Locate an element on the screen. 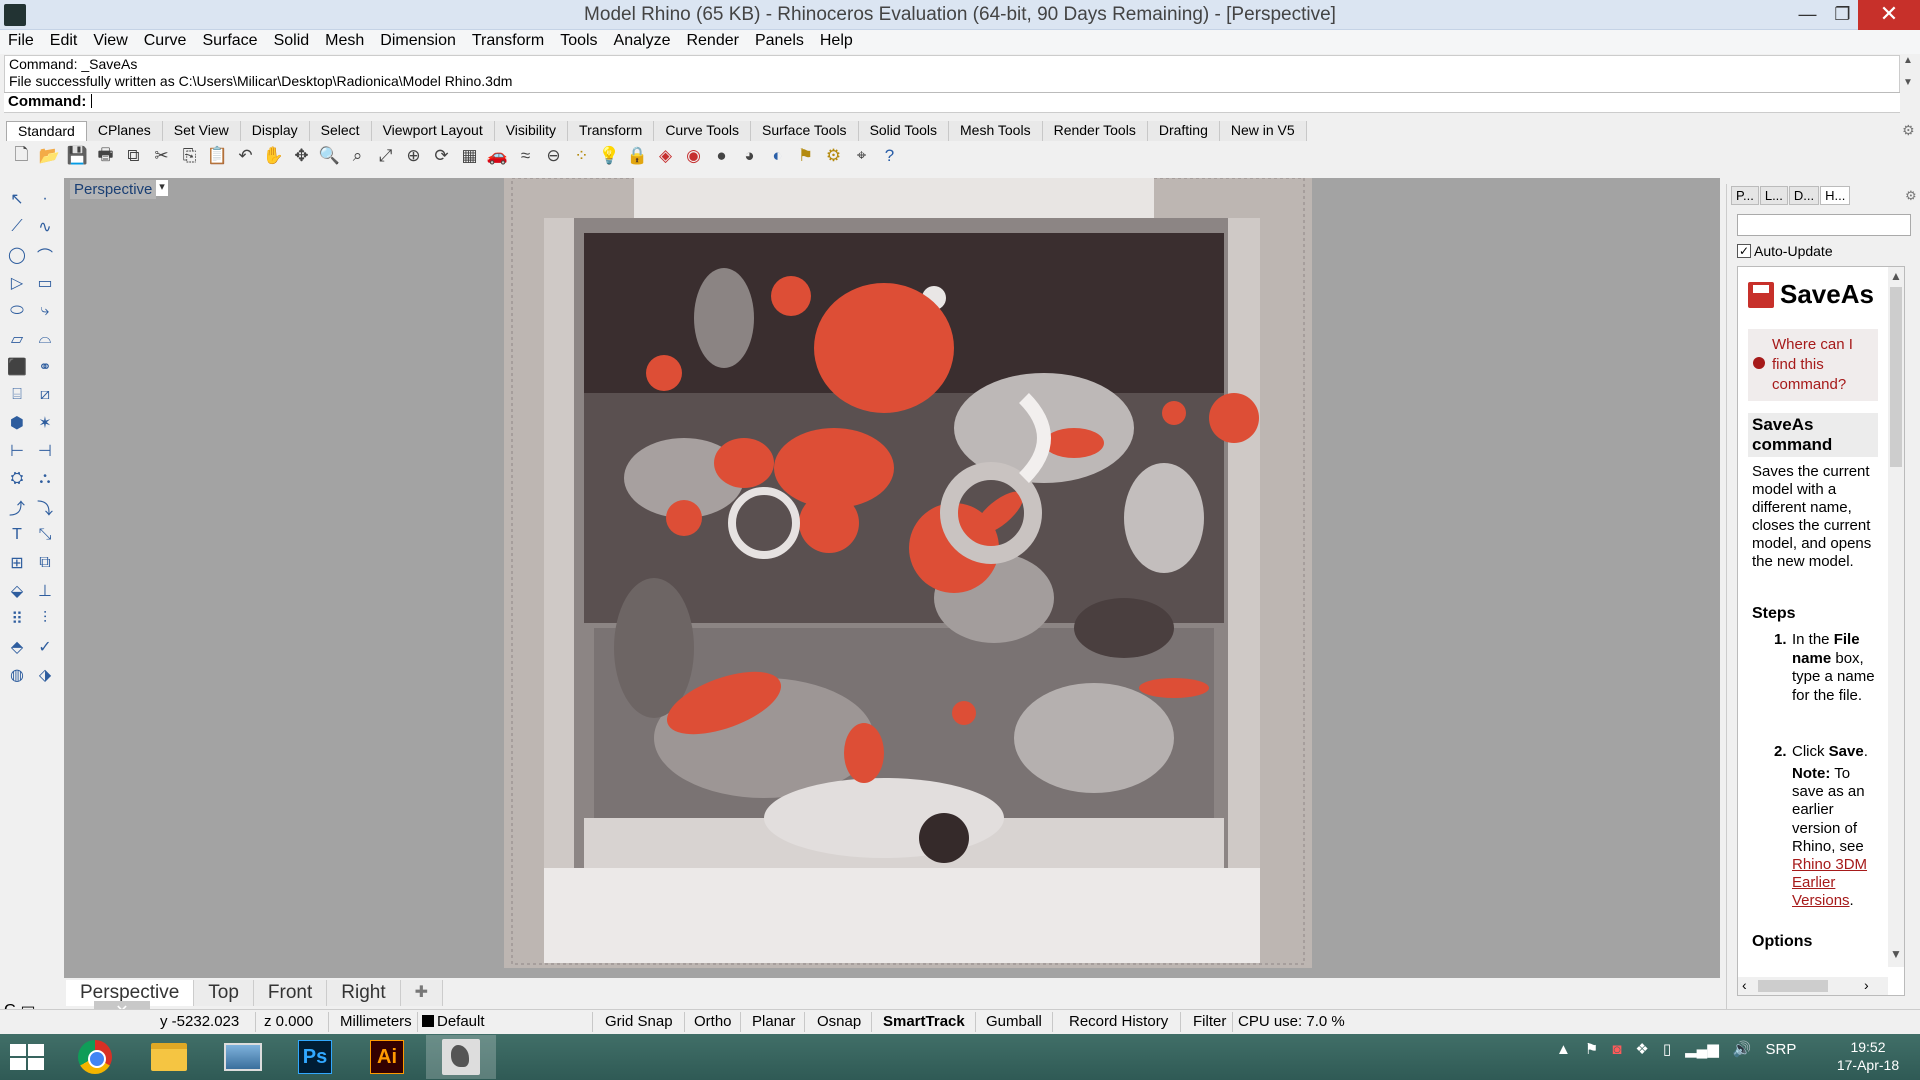 Image resolution: width=1920 pixels, height=1080 pixels. loft-icon: ⌓ is located at coordinates (45, 339).